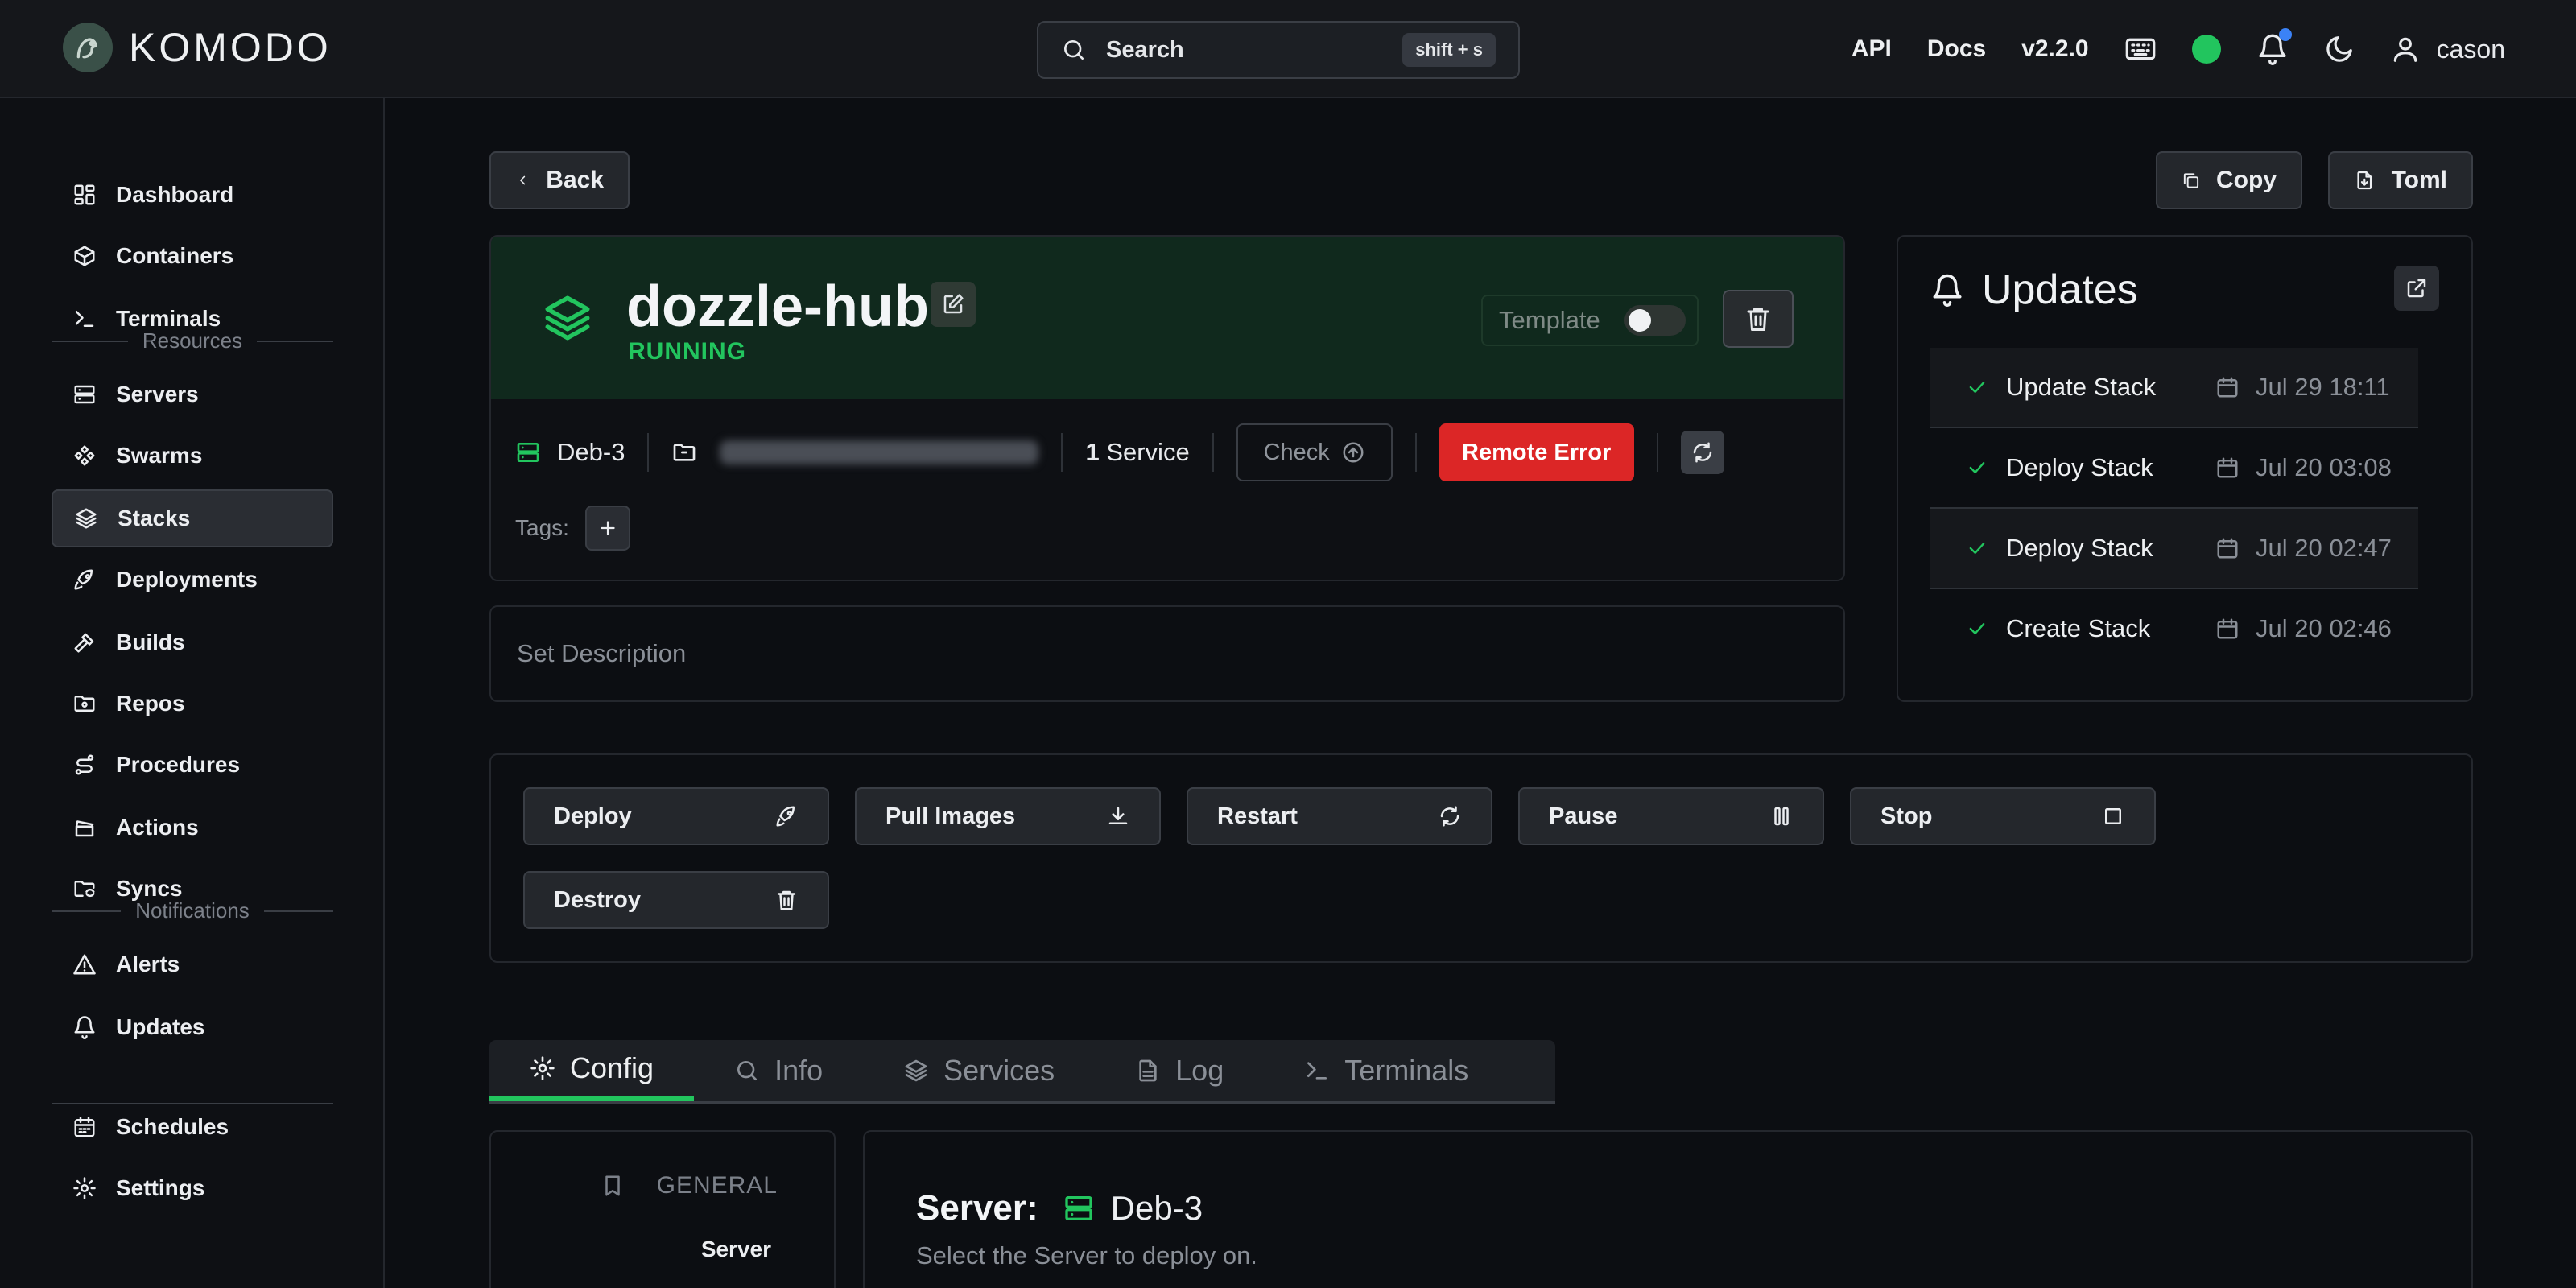 This screenshot has height=1288, width=2576. Describe the element at coordinates (1133, 1208) in the screenshot. I see `server-select: Deb-3` at that location.